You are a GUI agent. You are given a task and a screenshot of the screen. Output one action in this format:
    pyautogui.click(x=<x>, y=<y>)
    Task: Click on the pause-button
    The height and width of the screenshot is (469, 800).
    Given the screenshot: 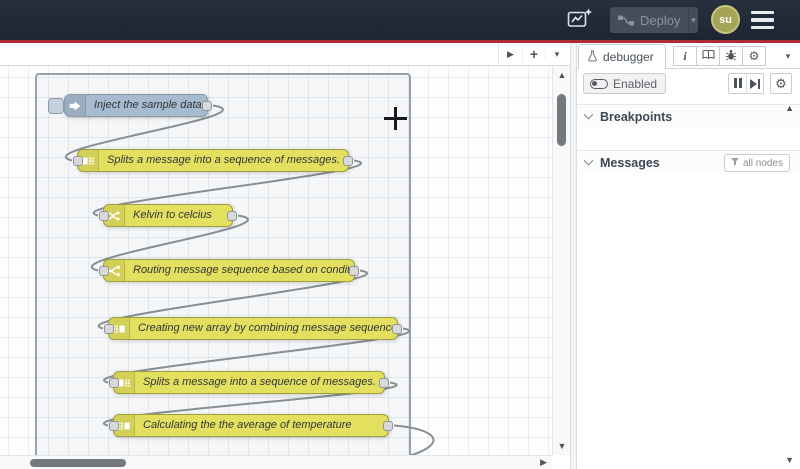 What is the action you would take?
    pyautogui.click(x=737, y=83)
    